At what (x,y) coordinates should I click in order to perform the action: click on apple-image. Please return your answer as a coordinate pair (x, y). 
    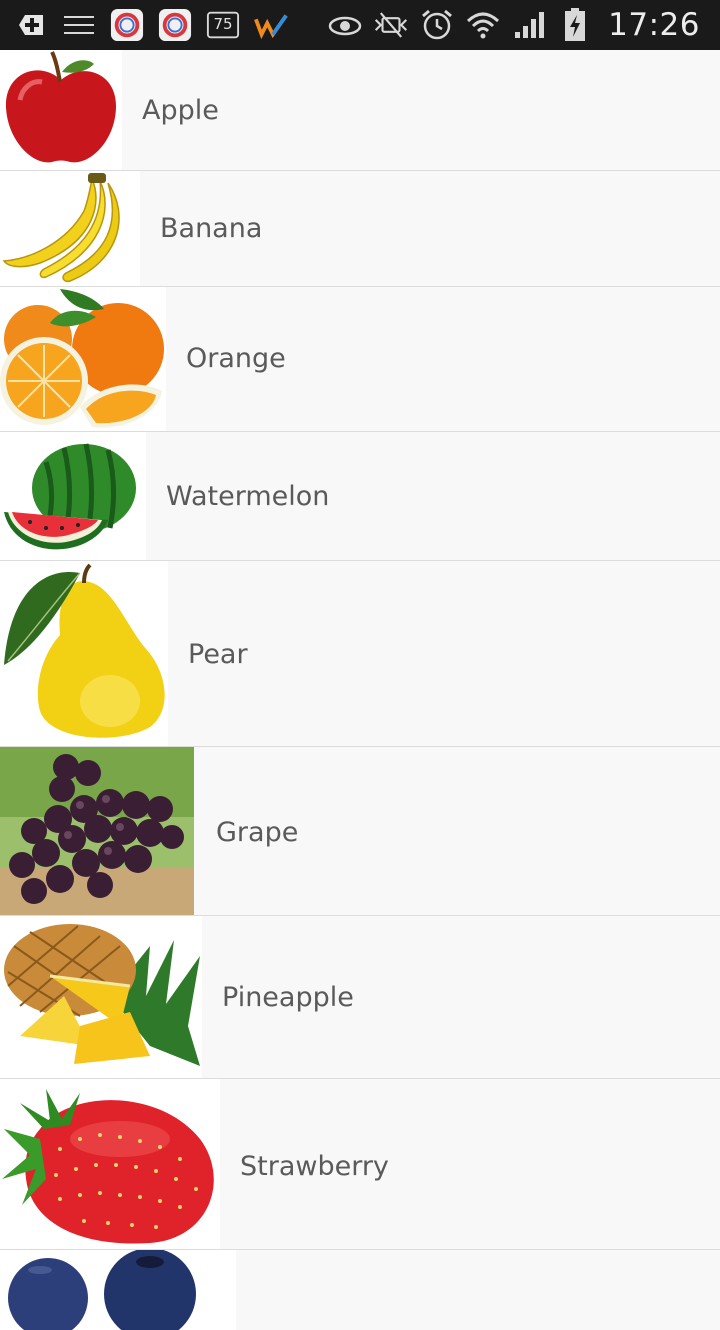
    Looking at the image, I should click on (61, 110).